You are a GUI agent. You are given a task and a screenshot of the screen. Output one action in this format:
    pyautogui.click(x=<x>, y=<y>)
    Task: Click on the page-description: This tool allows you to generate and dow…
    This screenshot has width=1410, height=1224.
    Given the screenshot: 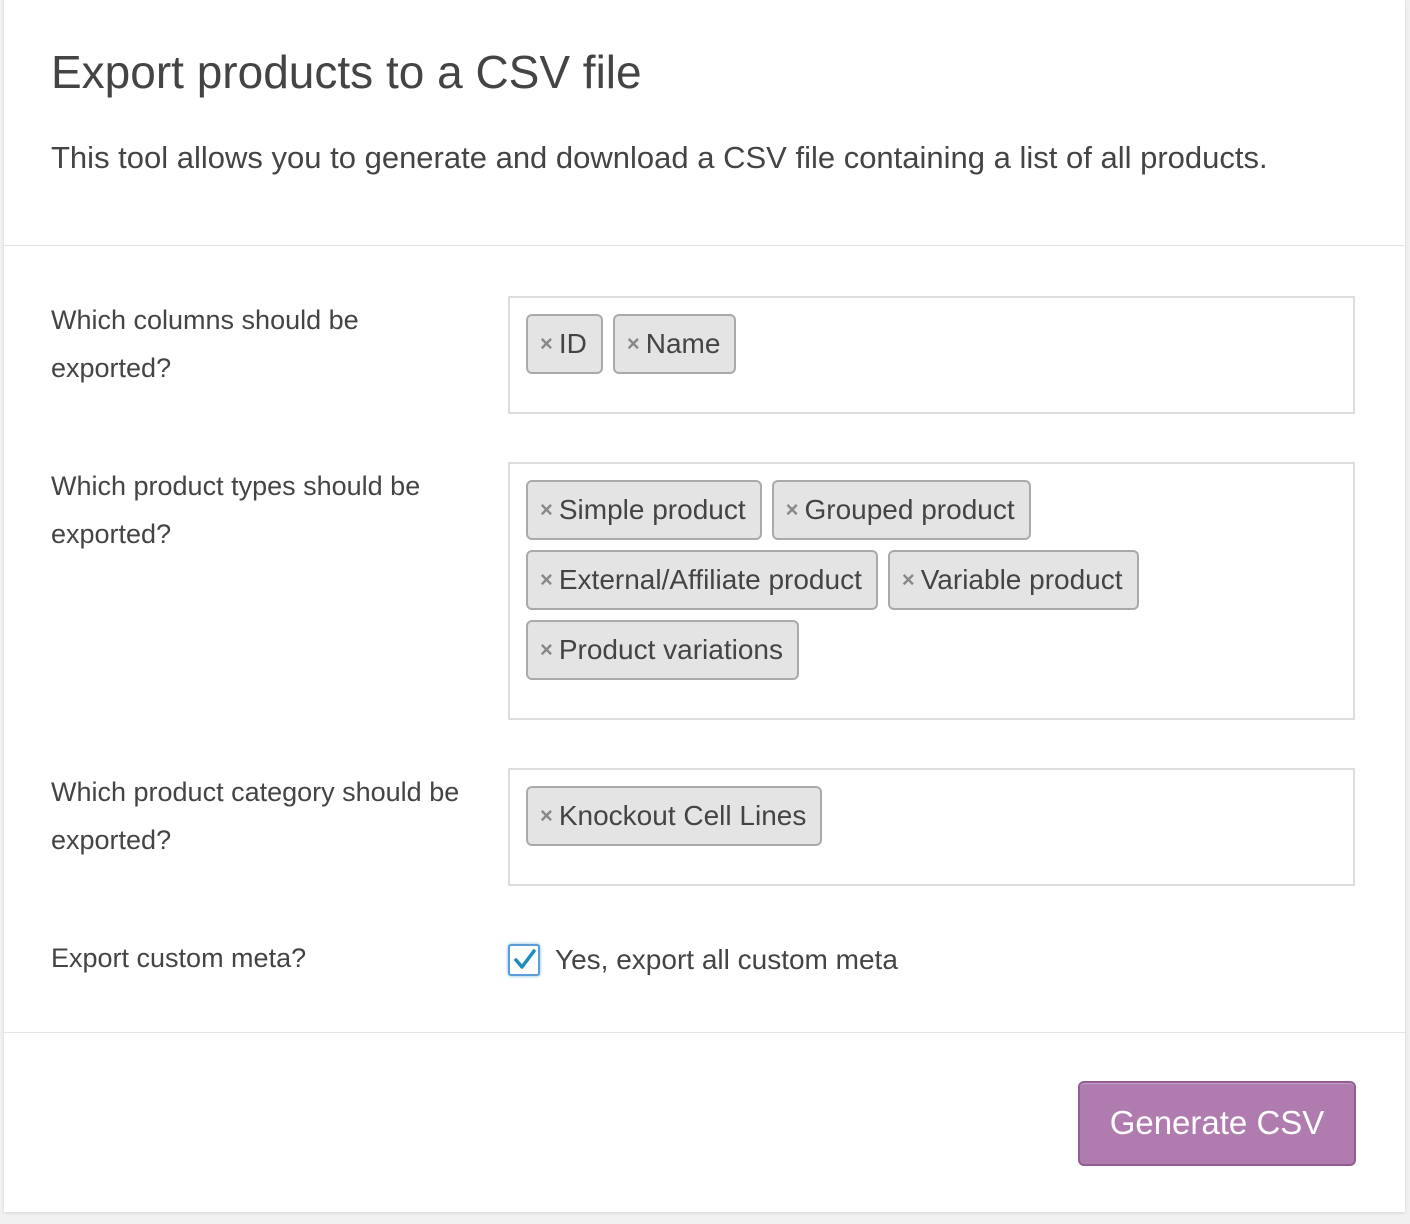 What is the action you would take?
    pyautogui.click(x=659, y=157)
    